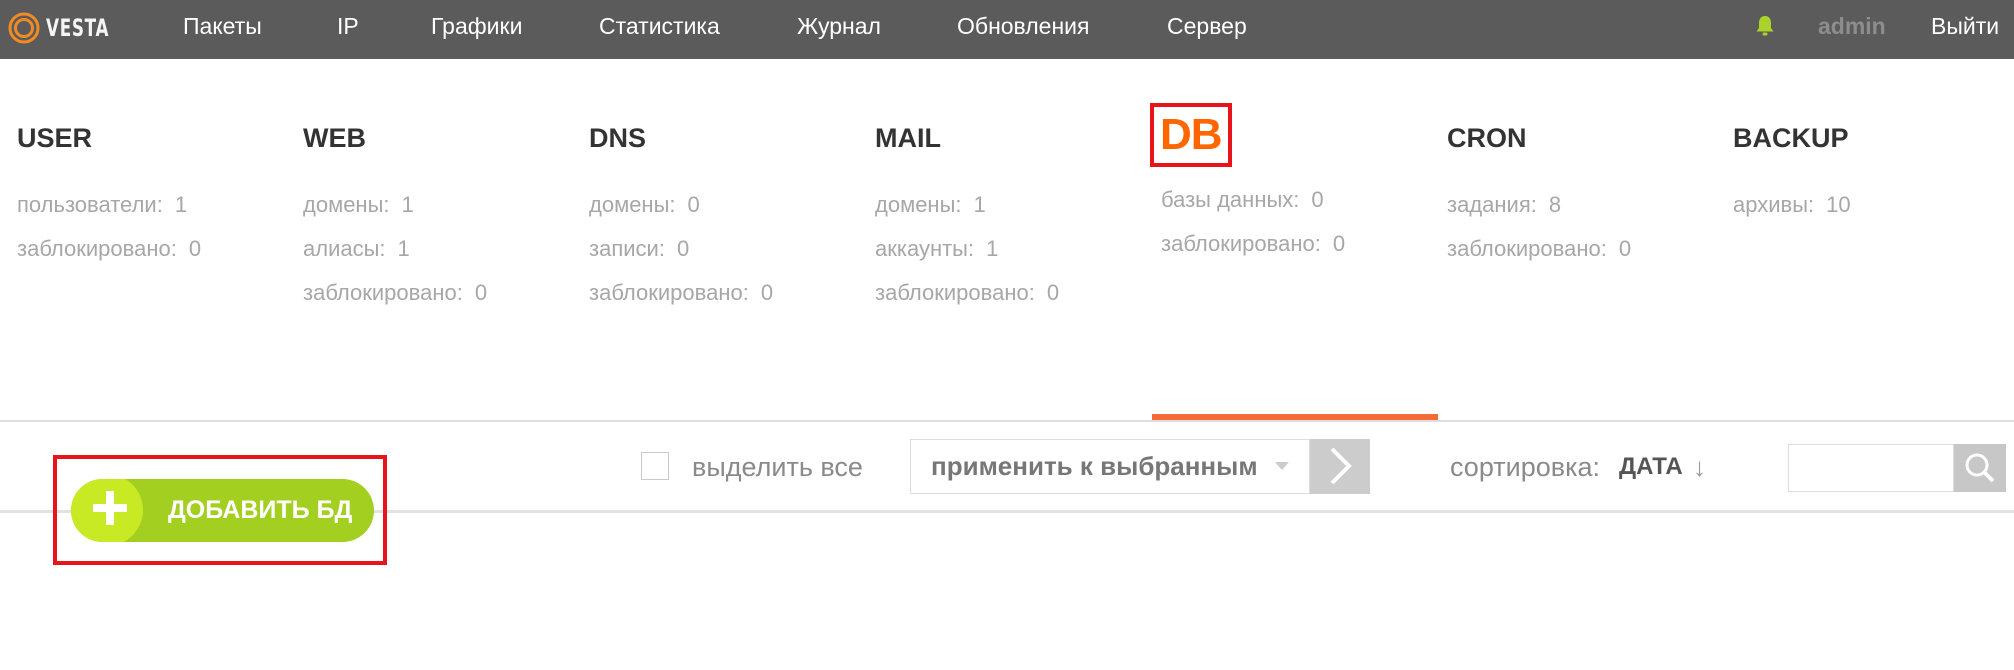 This screenshot has width=2014, height=670. Describe the element at coordinates (222, 26) in the screenshot. I see `nav-packages: Пакеты` at that location.